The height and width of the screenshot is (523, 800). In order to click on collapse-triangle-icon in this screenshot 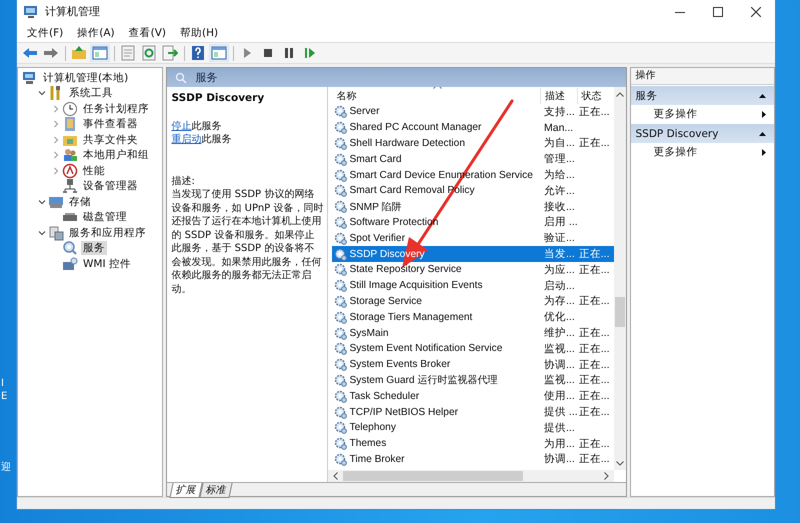, I will do `click(762, 134)`.